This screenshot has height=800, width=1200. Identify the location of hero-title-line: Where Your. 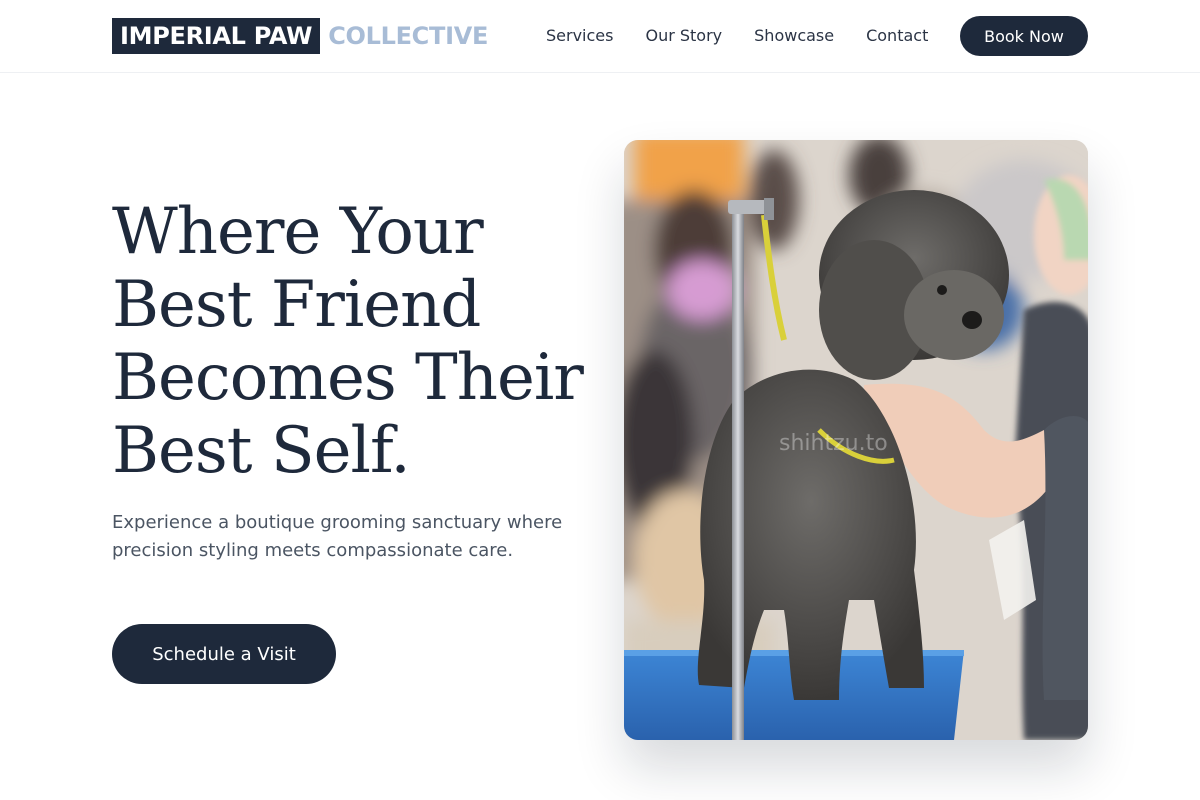
(298, 232).